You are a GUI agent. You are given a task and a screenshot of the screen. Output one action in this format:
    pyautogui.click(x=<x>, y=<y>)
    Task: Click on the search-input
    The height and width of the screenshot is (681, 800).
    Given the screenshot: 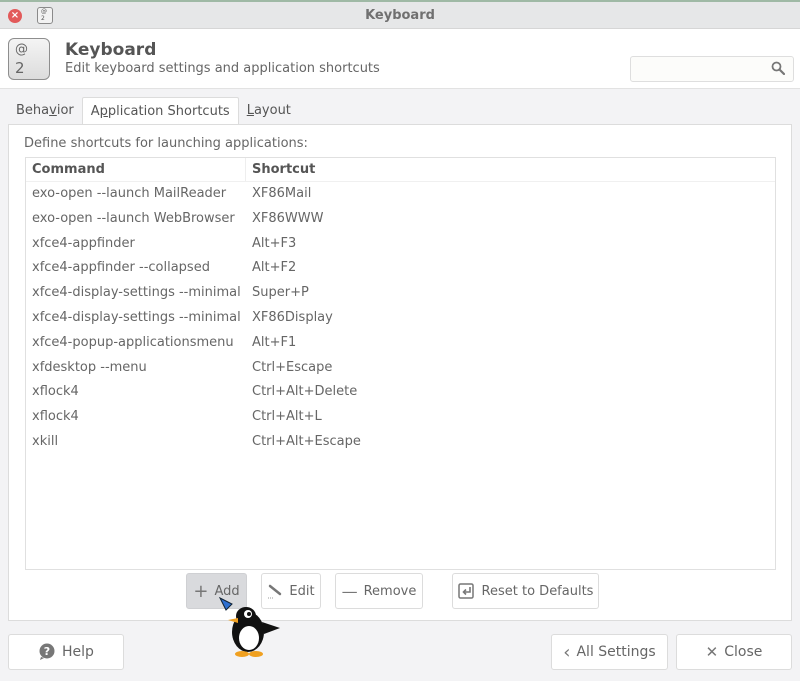 What is the action you would take?
    pyautogui.click(x=696, y=69)
    